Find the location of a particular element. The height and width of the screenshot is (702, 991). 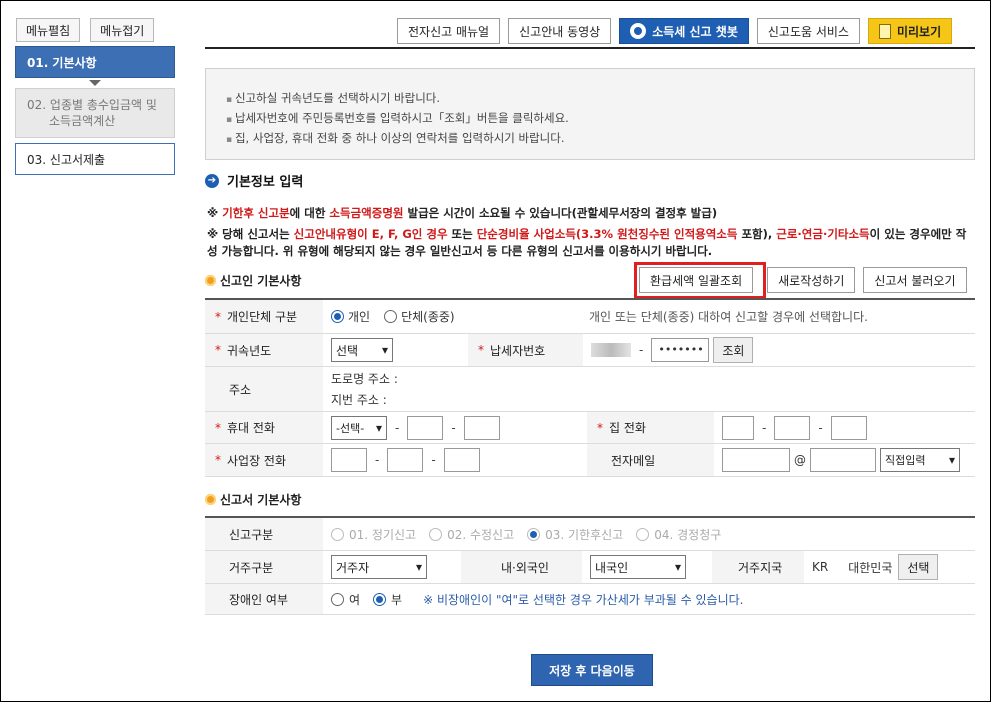

filer-type-options: 개인 단체(종중) is located at coordinates (452, 316).